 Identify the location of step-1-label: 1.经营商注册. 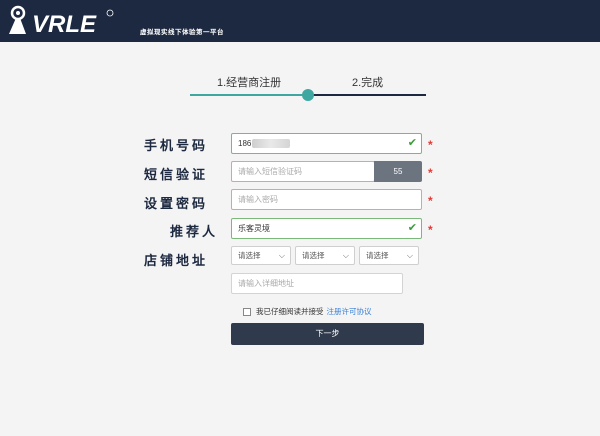
(249, 83).